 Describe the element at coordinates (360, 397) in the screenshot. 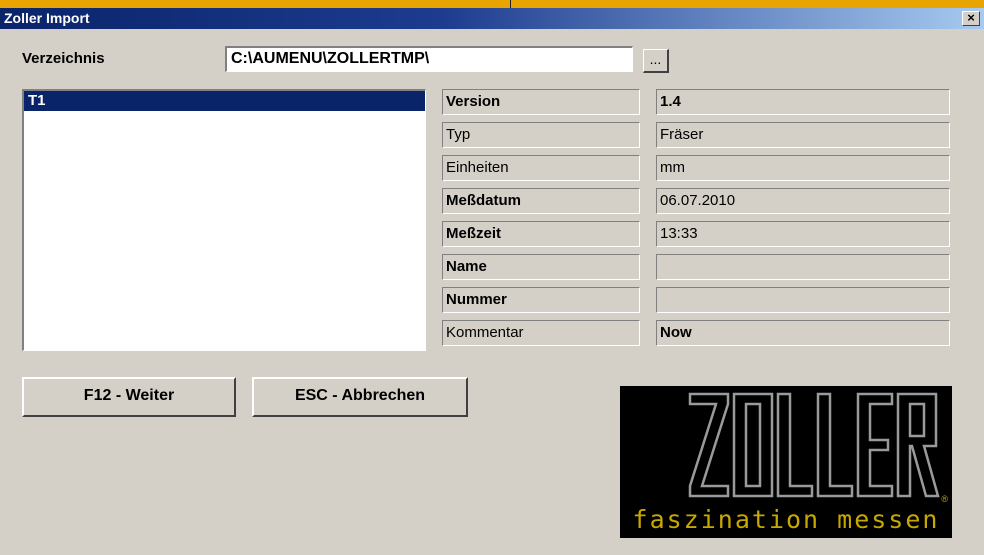

I see `cancel-button: ESC - Abbrechen` at that location.